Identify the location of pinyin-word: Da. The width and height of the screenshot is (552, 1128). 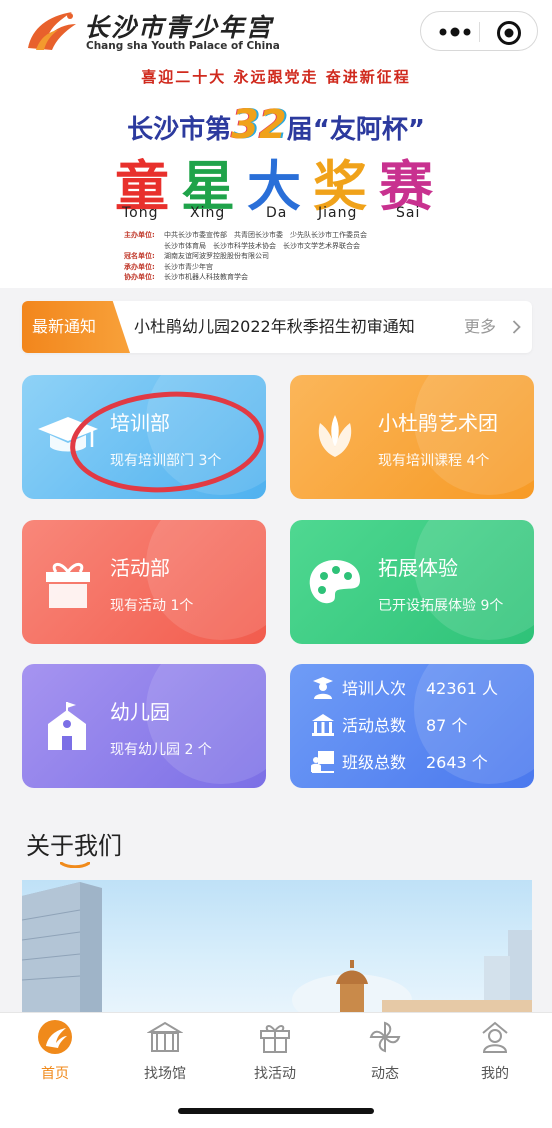
(277, 213).